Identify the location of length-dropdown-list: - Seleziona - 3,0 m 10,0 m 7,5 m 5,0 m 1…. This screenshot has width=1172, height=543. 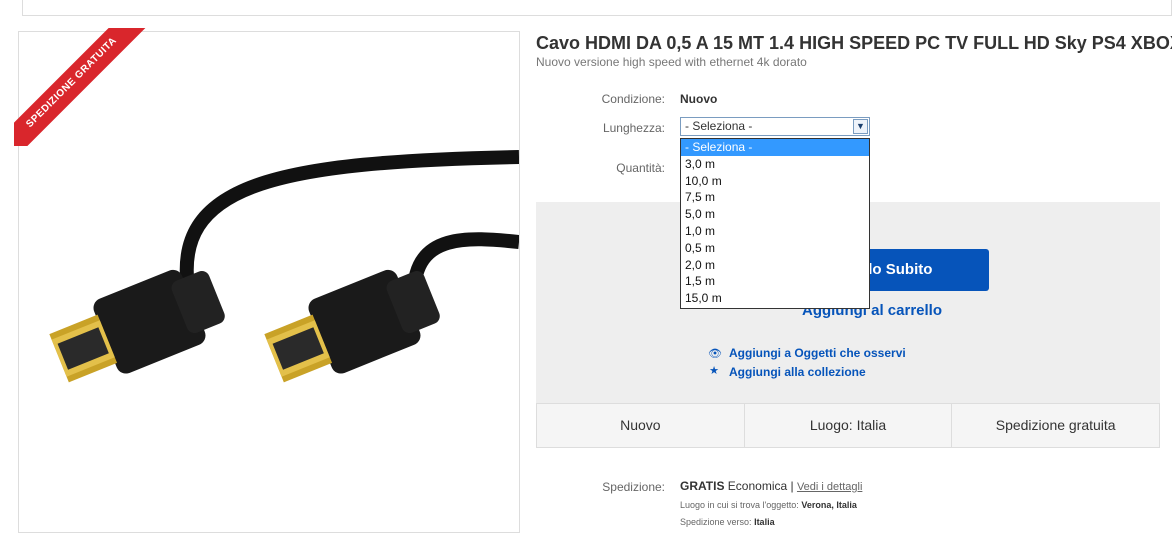
(775, 223).